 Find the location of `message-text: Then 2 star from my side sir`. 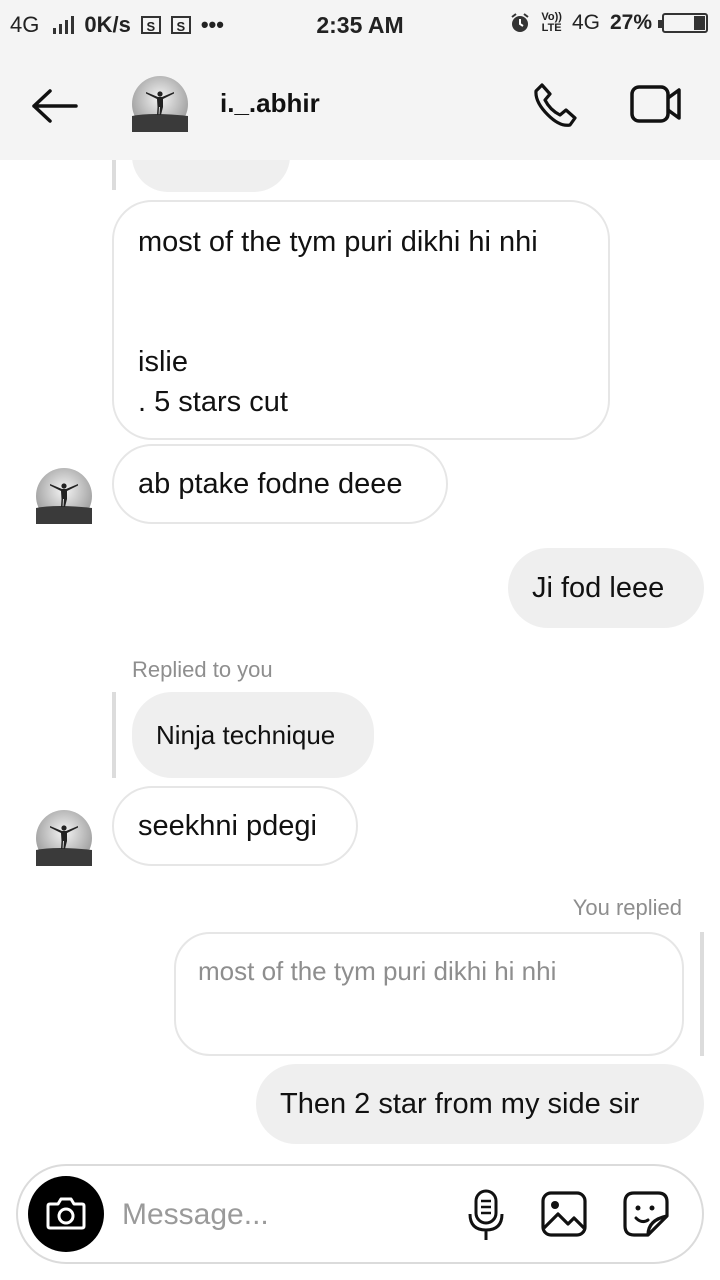

message-text: Then 2 star from my side sir is located at coordinates (460, 1104).